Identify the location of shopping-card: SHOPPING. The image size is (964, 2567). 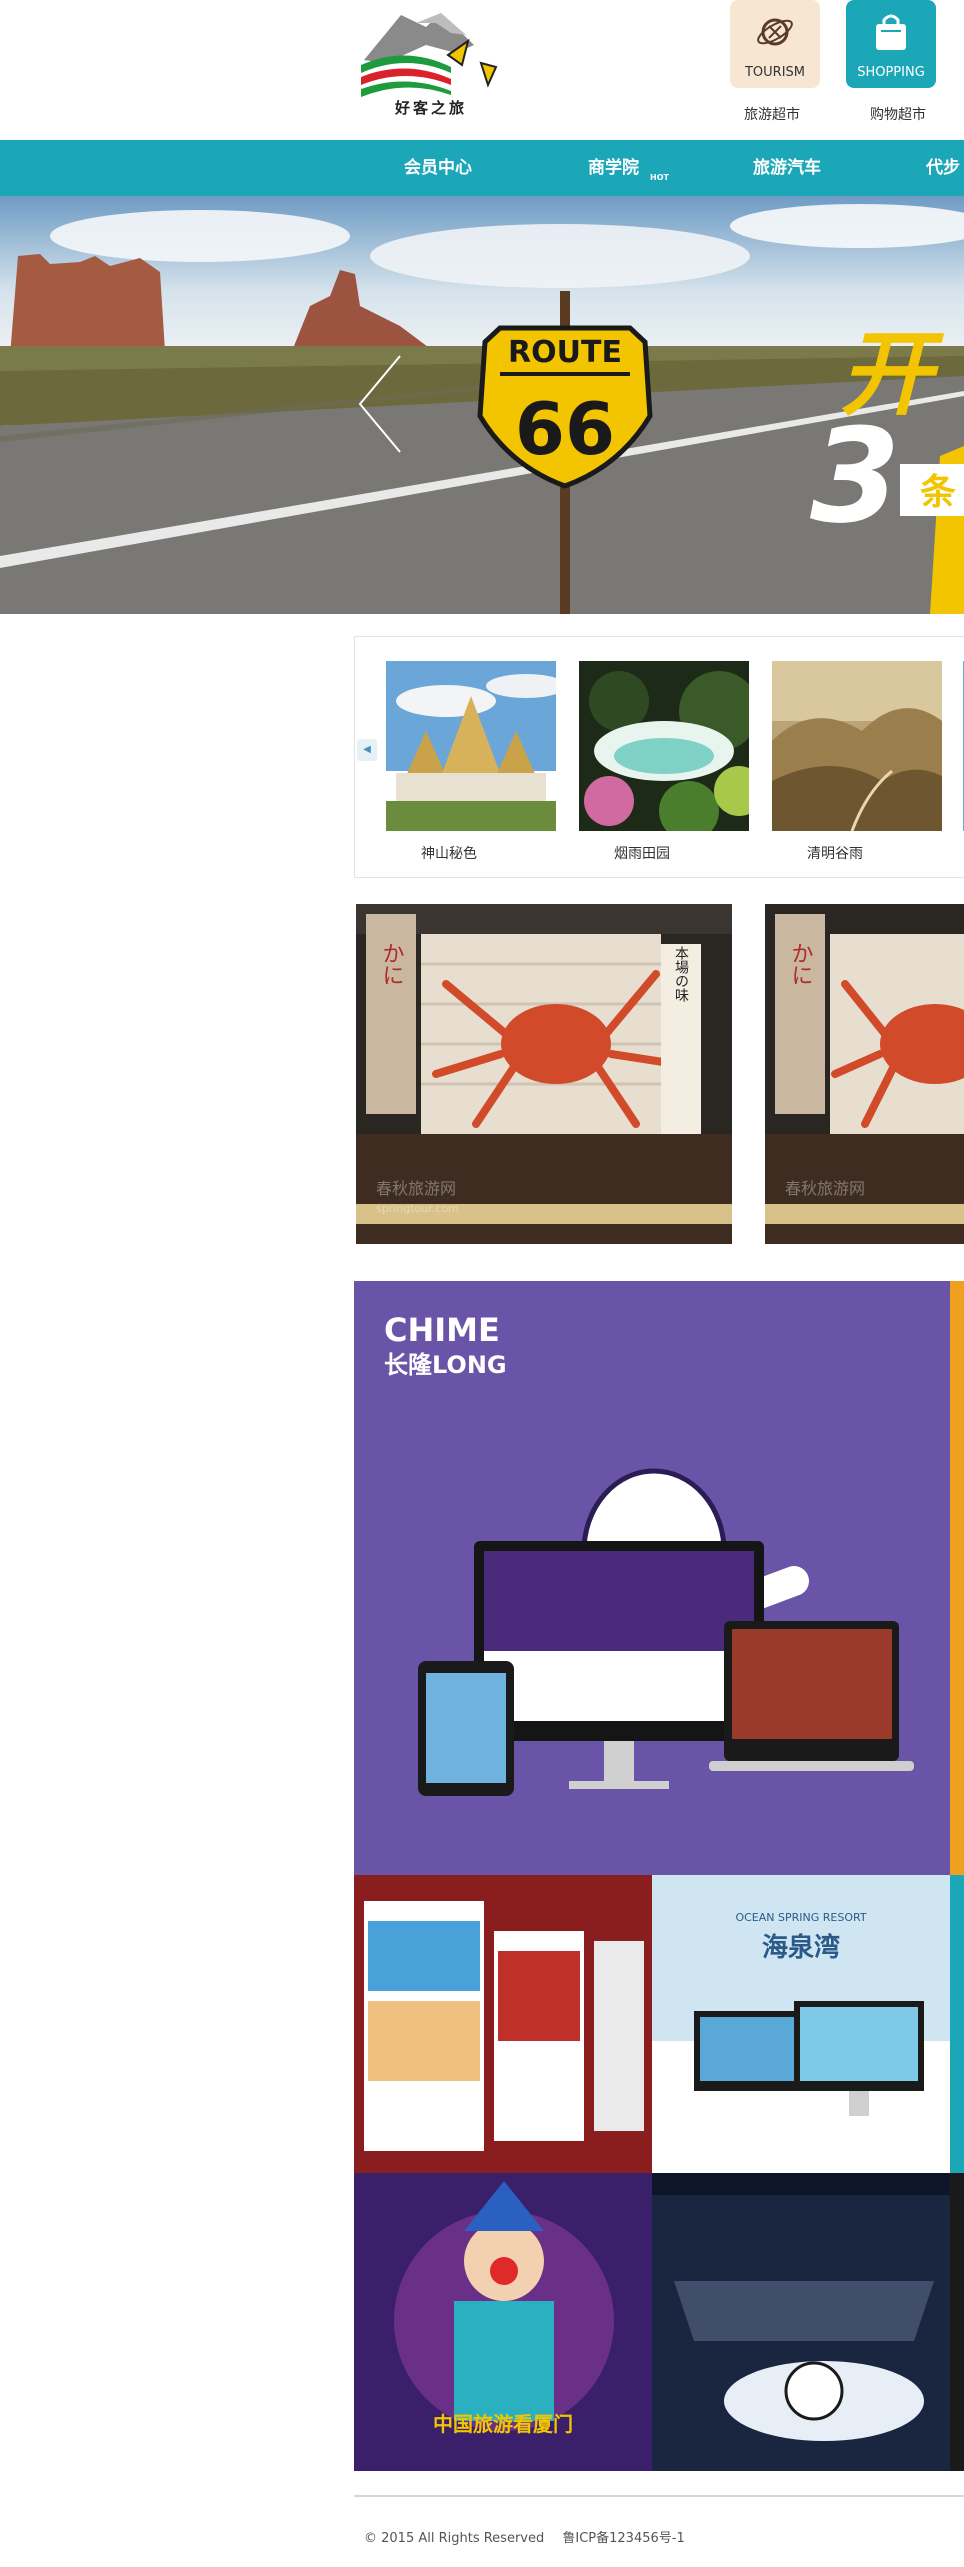
(891, 44).